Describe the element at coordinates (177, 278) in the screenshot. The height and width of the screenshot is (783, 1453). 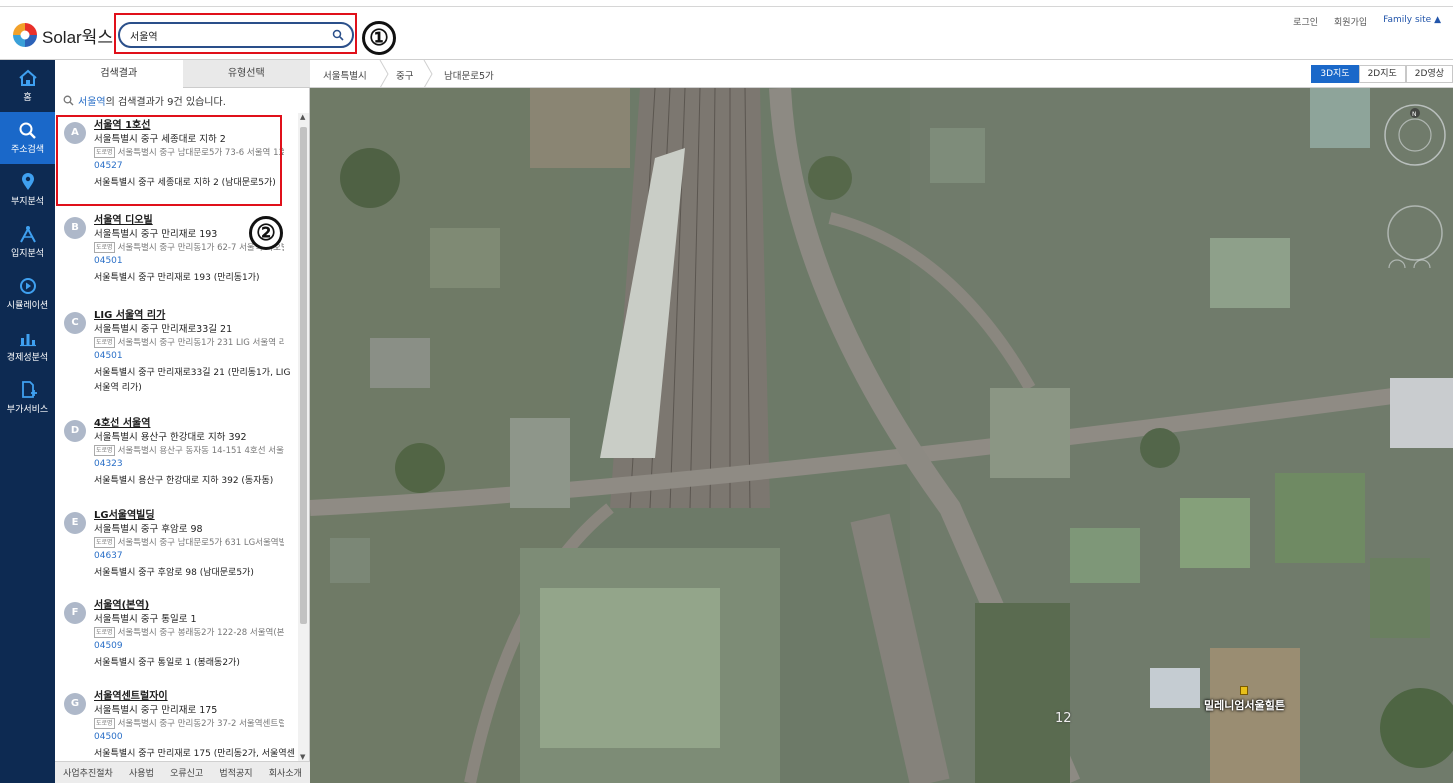
I see `result-full-address: 서울특별시 중구 만리재로 193 (만리동1가)` at that location.